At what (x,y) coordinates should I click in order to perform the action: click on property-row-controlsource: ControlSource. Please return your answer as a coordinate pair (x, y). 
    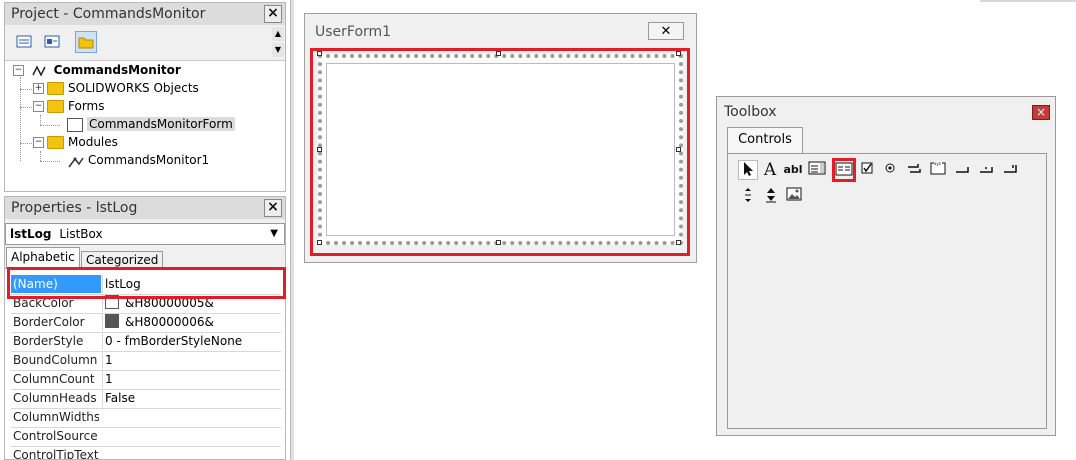
    Looking at the image, I should click on (146, 437).